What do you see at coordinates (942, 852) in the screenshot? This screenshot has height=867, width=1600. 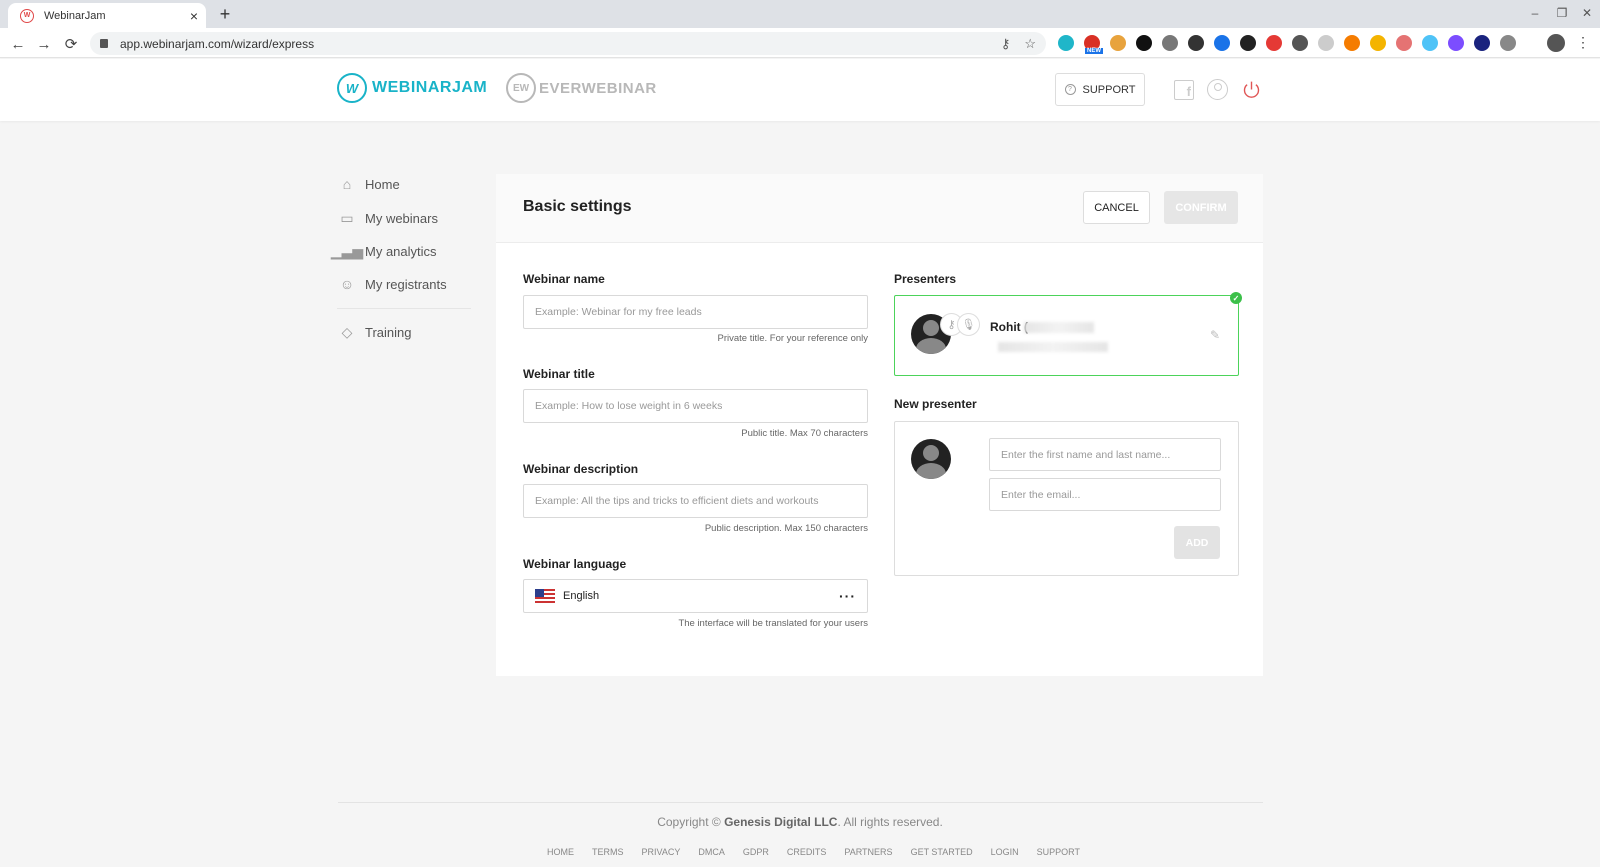 I see `footer-link-get-started: GET STARTED` at bounding box center [942, 852].